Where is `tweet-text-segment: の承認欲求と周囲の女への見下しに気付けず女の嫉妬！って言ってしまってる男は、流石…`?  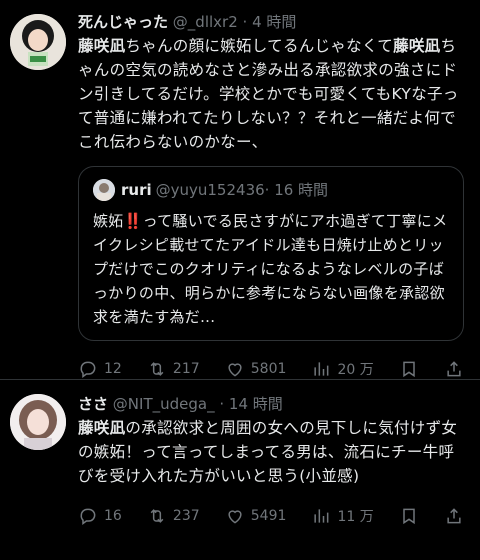
tweet-text-segment: の承認欲求と周囲の女への見下しに気付けず女の嫉妬！って言ってしまってる男は、流石… is located at coordinates (268, 452).